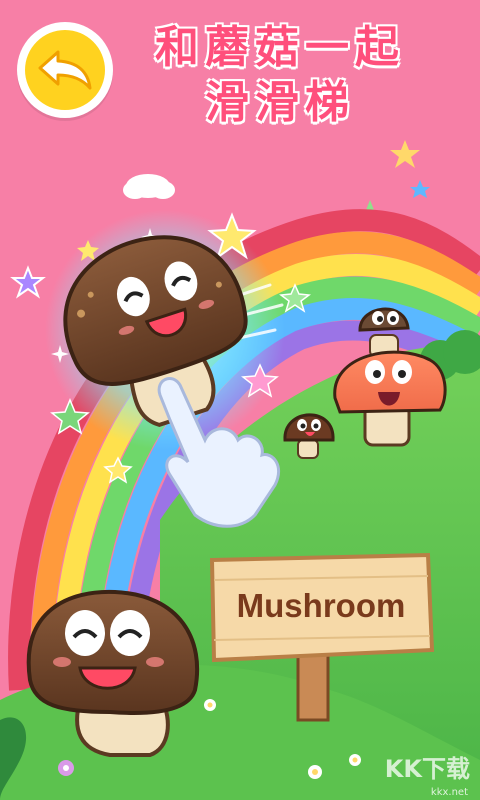  I want to click on title-line-1: 和蘑菇一起, so click(280, 47).